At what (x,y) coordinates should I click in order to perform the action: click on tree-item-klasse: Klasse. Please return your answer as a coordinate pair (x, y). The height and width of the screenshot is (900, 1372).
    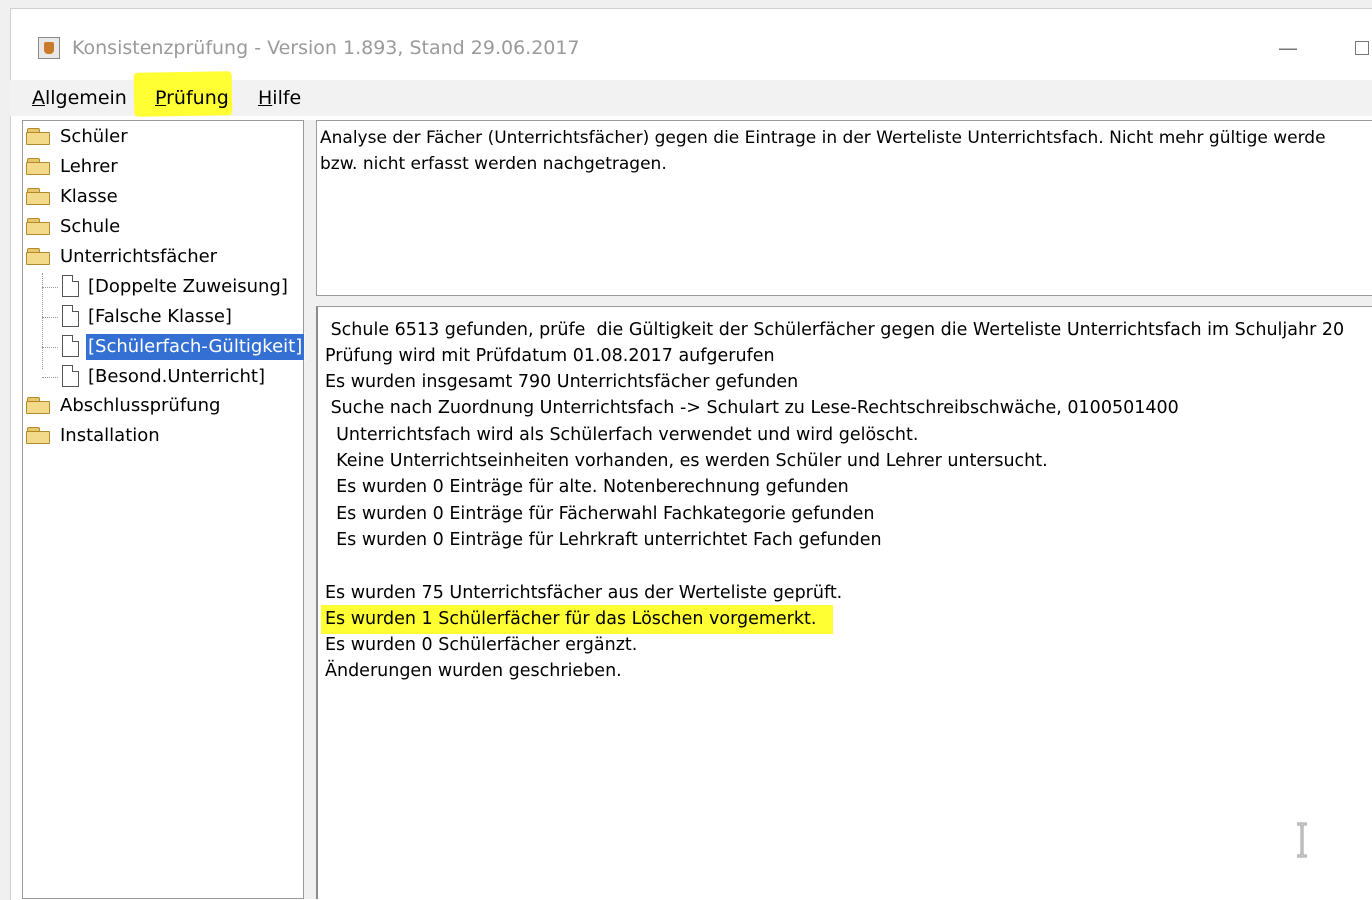
    Looking at the image, I should click on (89, 197).